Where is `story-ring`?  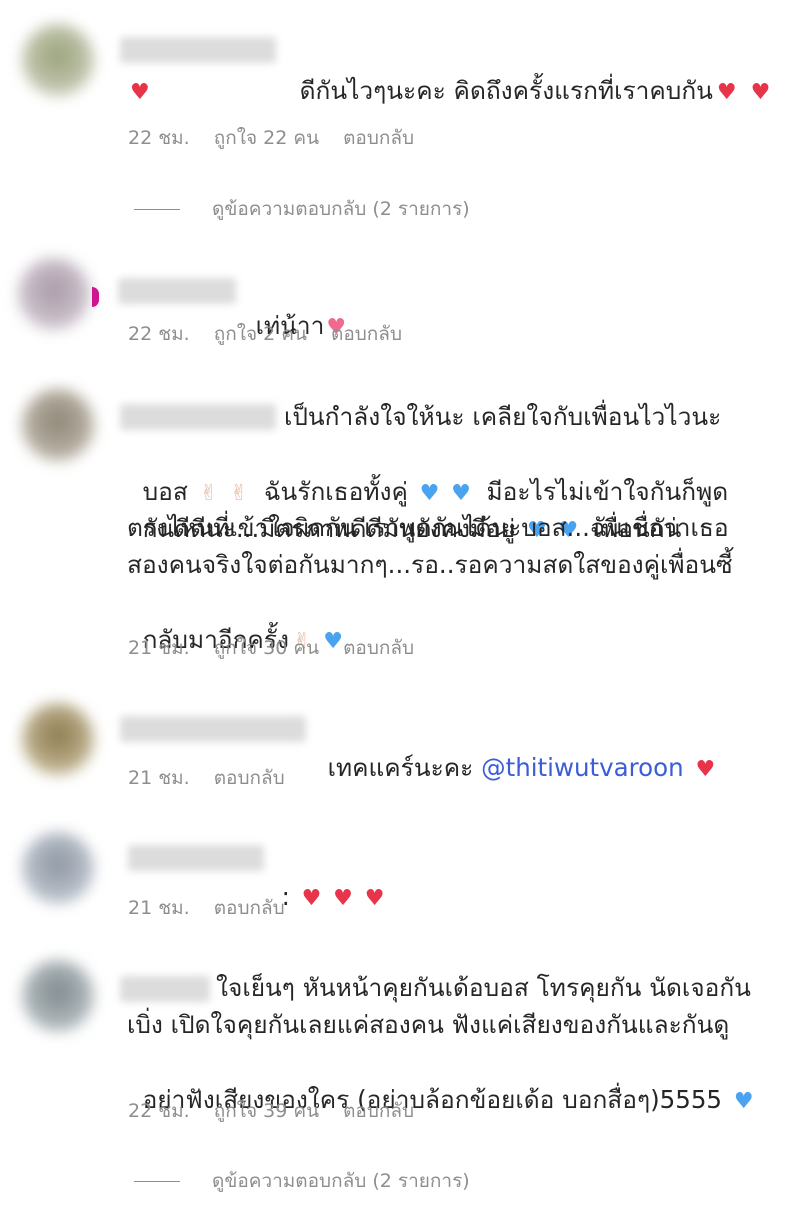 story-ring is located at coordinates (95, 297).